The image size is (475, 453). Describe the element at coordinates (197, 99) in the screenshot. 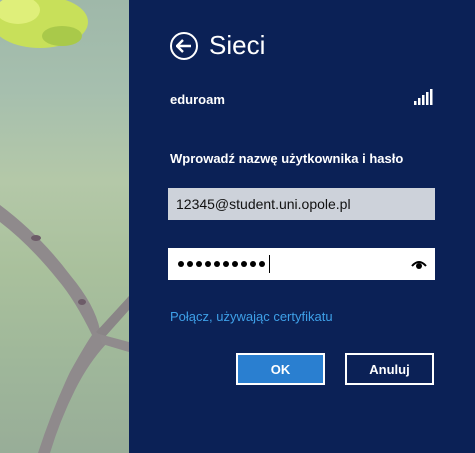

I see `network-name: eduroam` at that location.